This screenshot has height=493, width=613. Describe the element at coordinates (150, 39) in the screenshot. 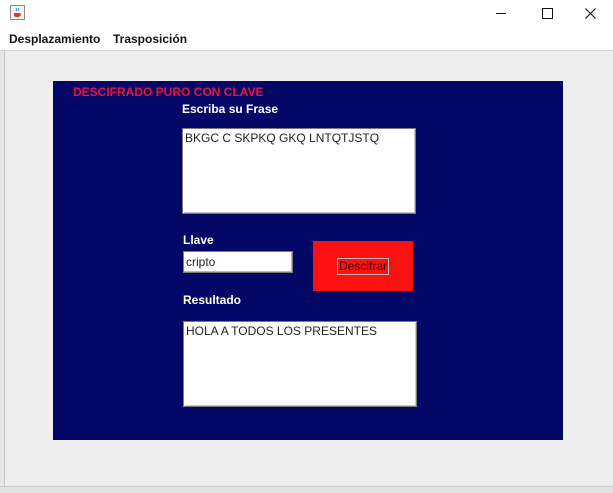

I see `menu-trasposicion: Trasposición` at that location.